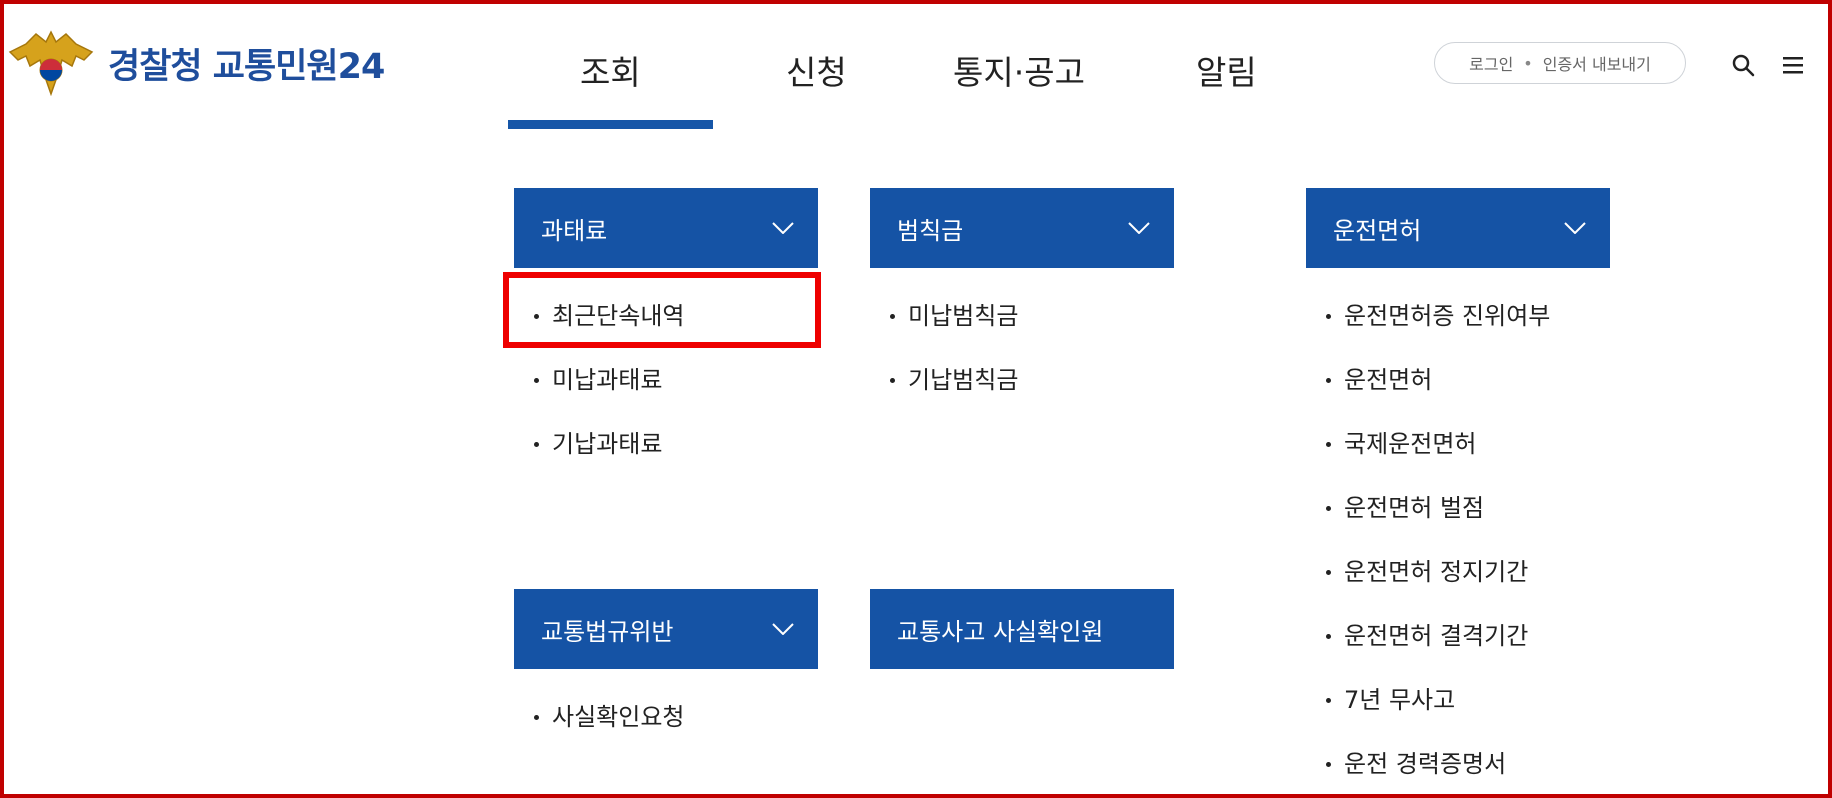 This screenshot has width=1832, height=798. Describe the element at coordinates (155, 66) in the screenshot. I see `logo-text-main: 경찰청` at that location.